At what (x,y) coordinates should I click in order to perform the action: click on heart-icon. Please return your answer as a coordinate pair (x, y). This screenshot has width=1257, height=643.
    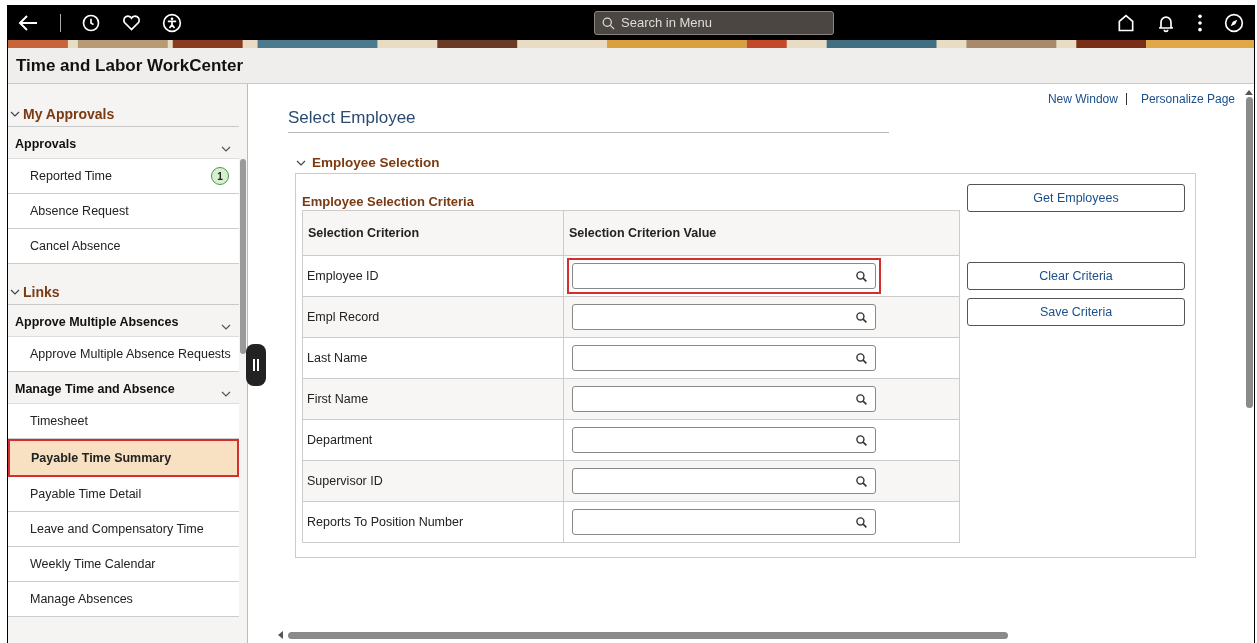
    Looking at the image, I should click on (131, 22).